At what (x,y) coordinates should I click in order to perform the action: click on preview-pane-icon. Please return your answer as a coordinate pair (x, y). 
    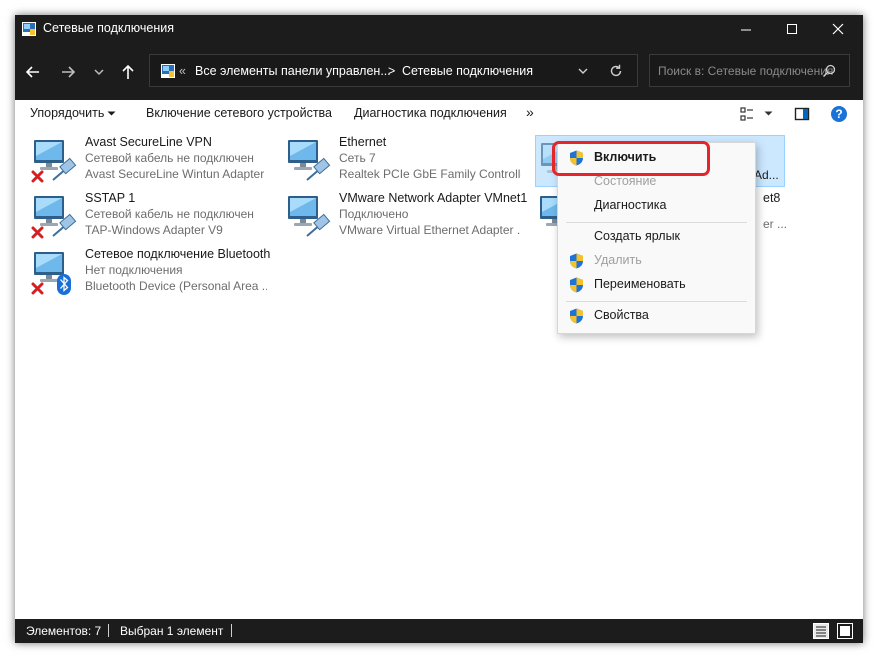
    Looking at the image, I should click on (802, 114).